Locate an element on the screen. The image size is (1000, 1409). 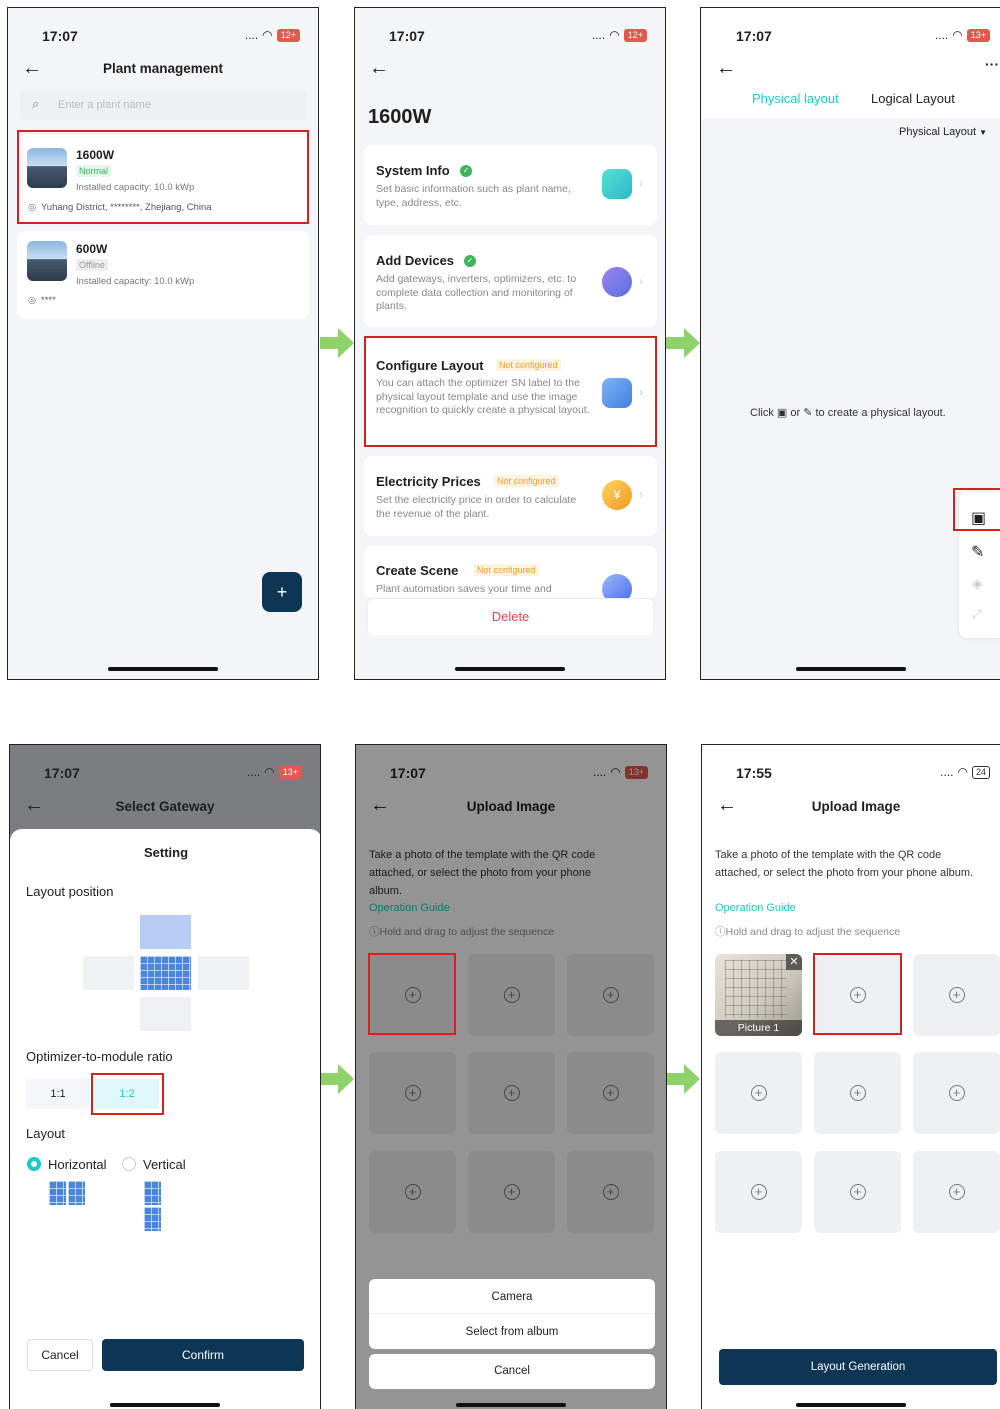
battery-icon: 24 is located at coordinates (980, 772).